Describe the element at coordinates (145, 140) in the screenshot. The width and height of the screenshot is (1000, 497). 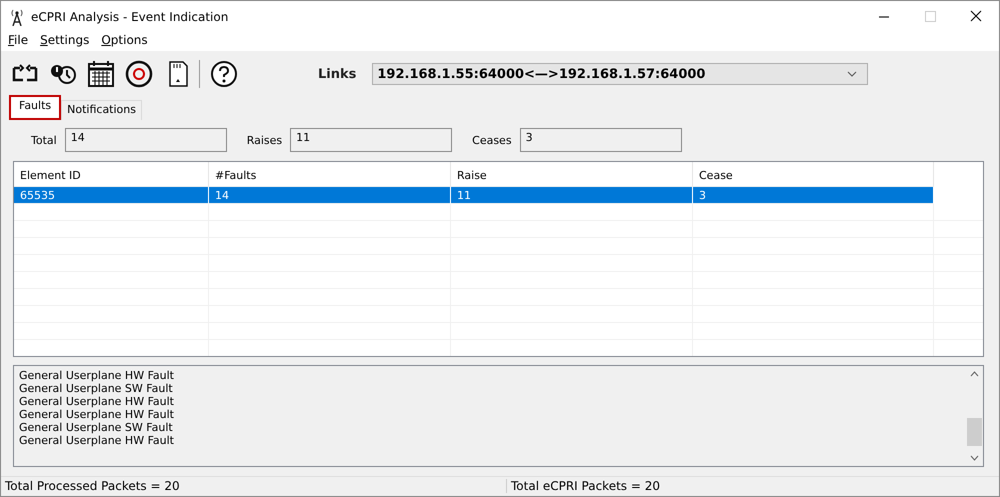
I see `count-field: 14` at that location.